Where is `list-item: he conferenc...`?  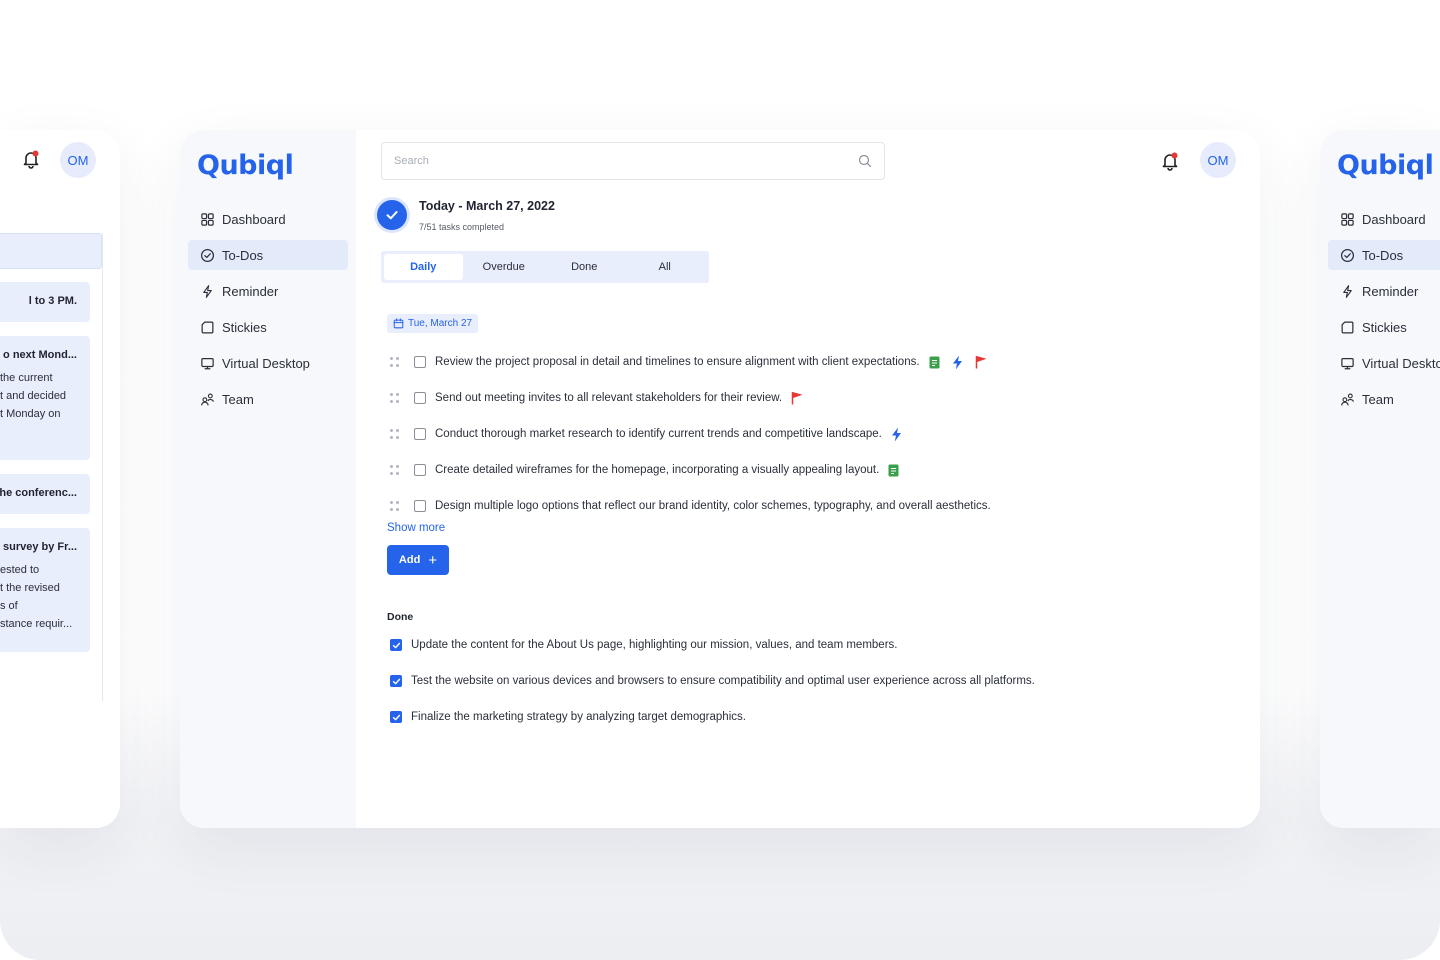 list-item: he conferenc... is located at coordinates (45, 494).